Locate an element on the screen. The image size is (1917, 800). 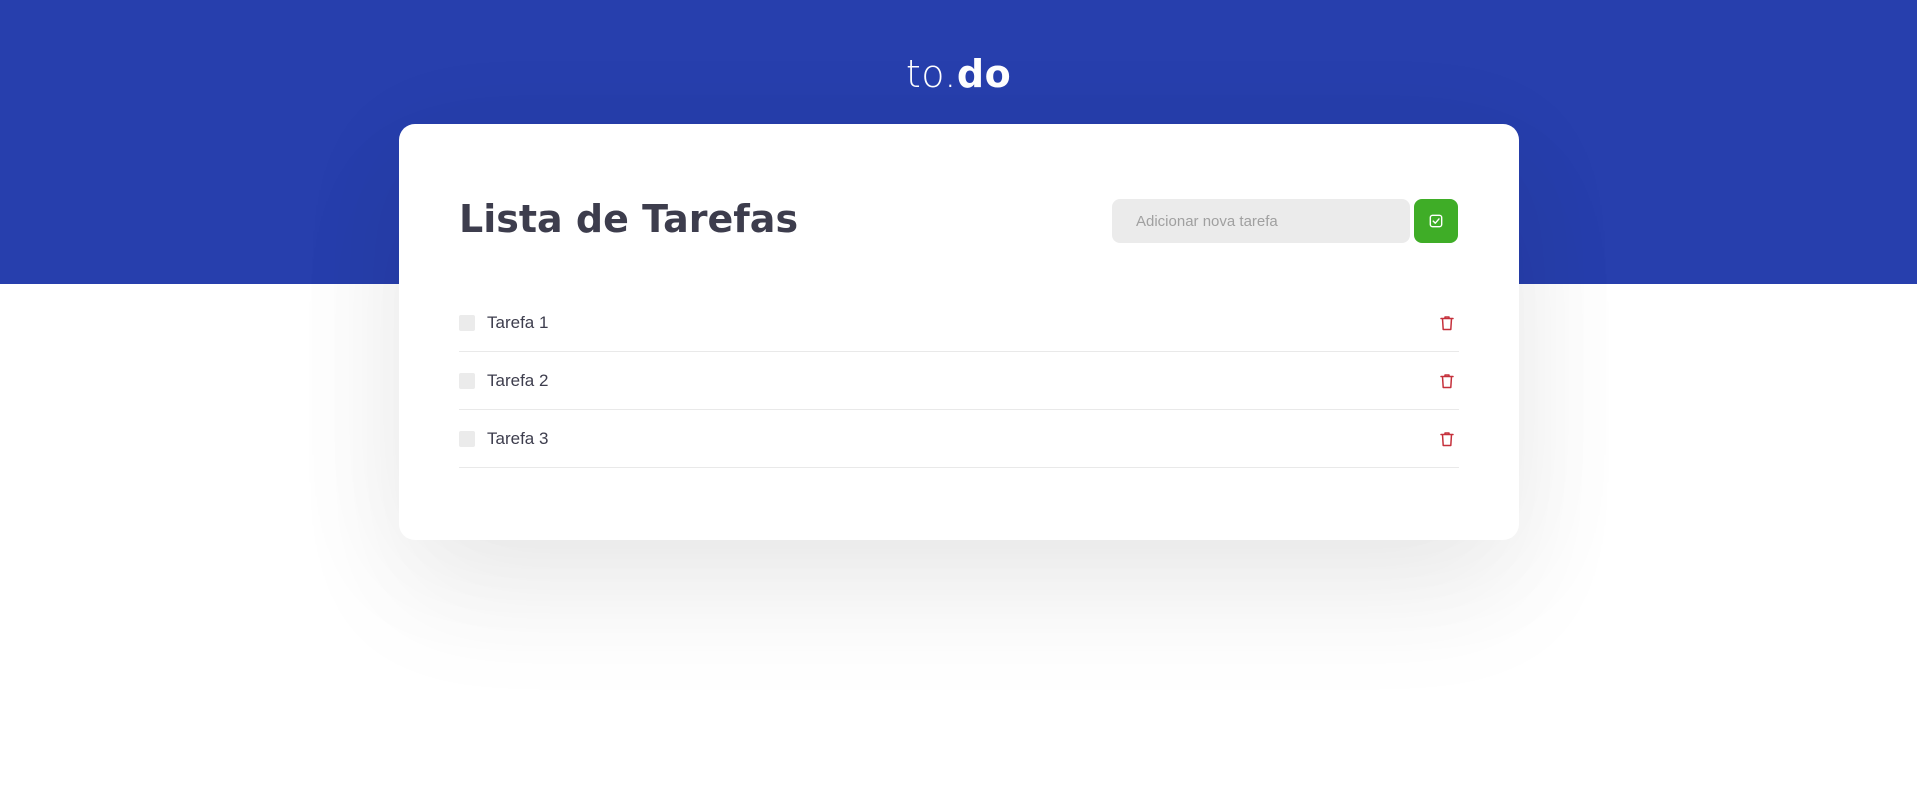
task-item: Tarefa 2 is located at coordinates (959, 381).